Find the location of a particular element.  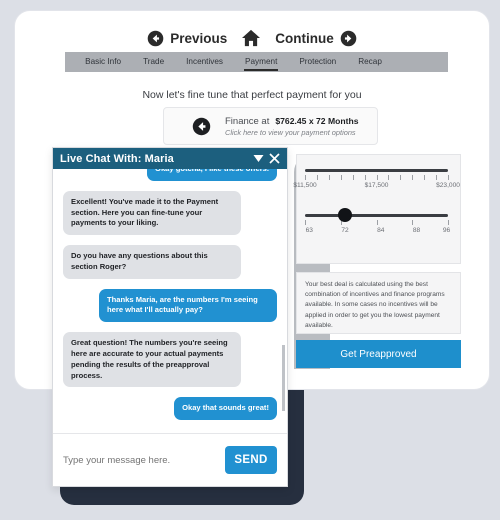

get-preapproved-button: Get Preapproved is located at coordinates (378, 354).